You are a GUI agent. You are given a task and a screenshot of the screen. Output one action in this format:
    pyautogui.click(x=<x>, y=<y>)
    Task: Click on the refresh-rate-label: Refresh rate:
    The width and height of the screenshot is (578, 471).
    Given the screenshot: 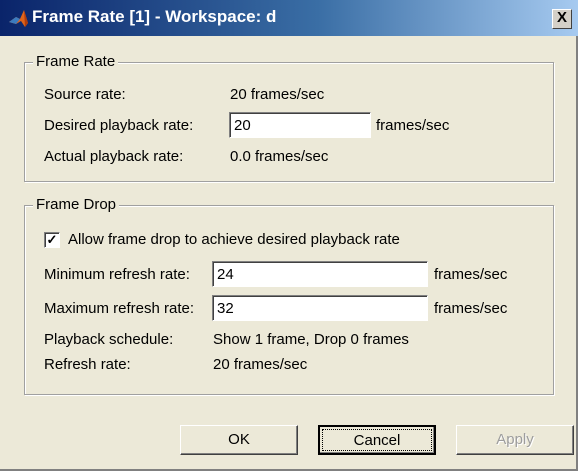 What is the action you would take?
    pyautogui.click(x=87, y=364)
    